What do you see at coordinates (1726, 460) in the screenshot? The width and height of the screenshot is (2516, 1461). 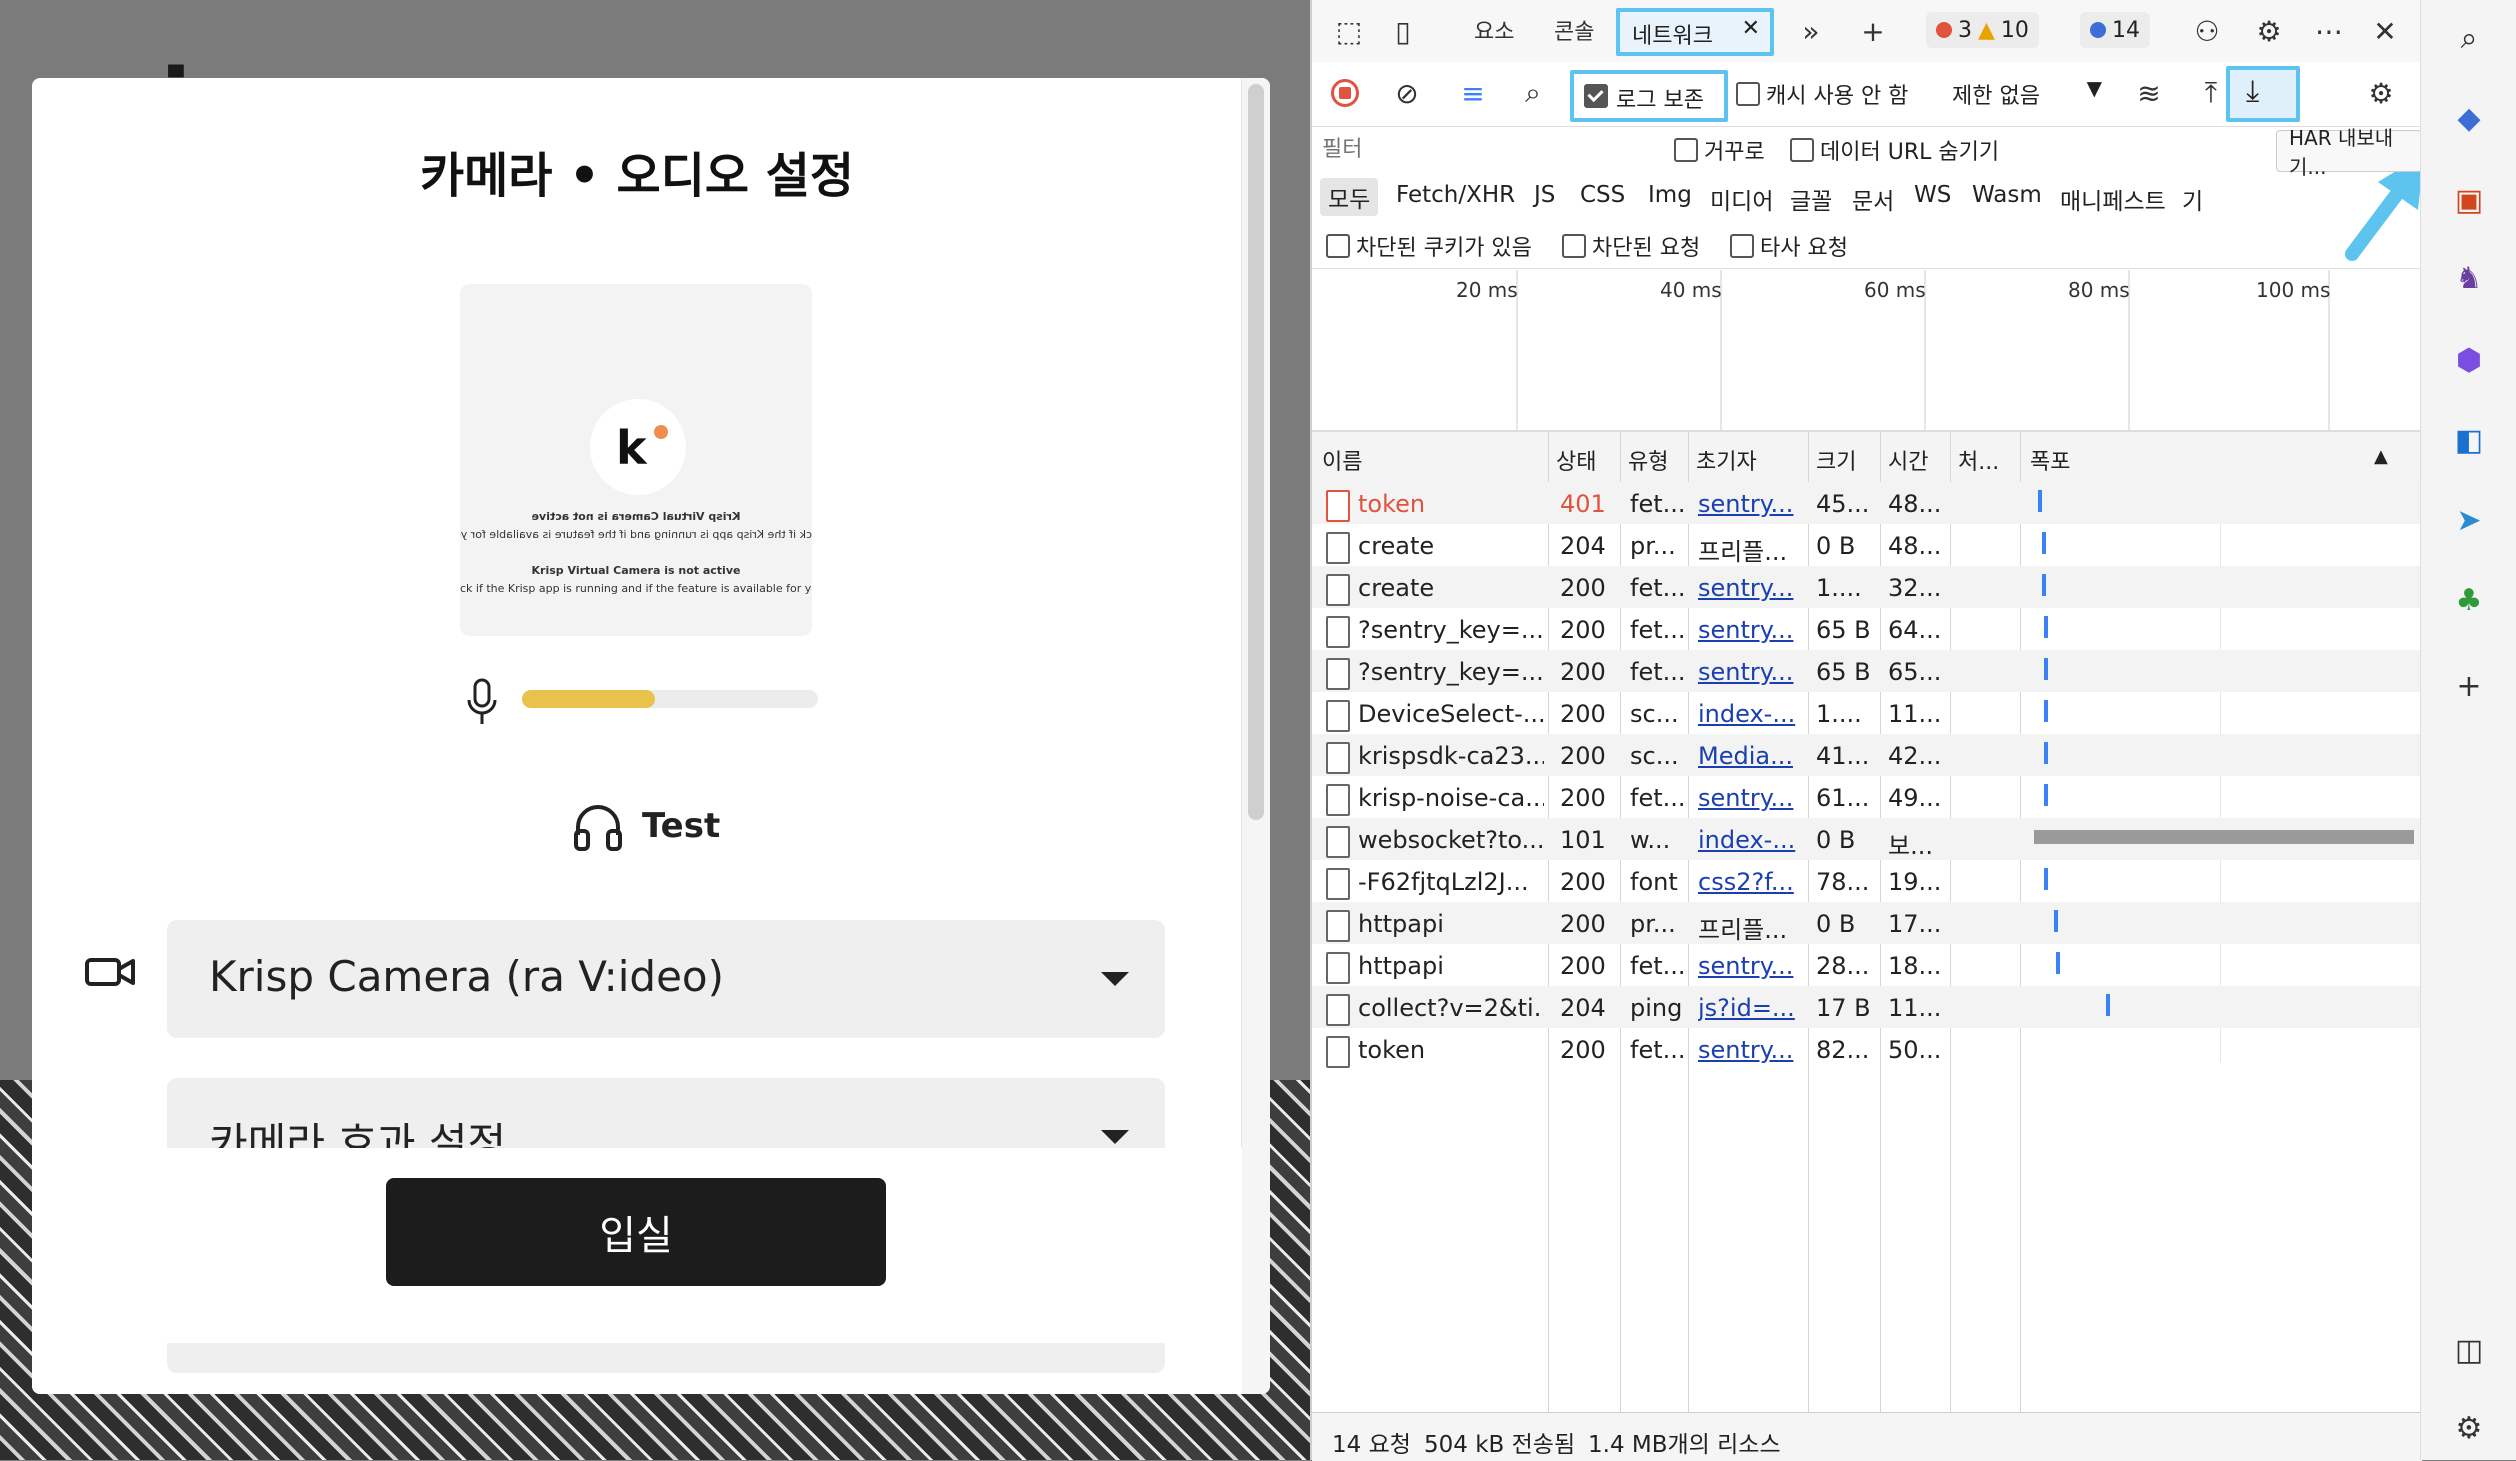 I see `column-initiator: 초기자` at bounding box center [1726, 460].